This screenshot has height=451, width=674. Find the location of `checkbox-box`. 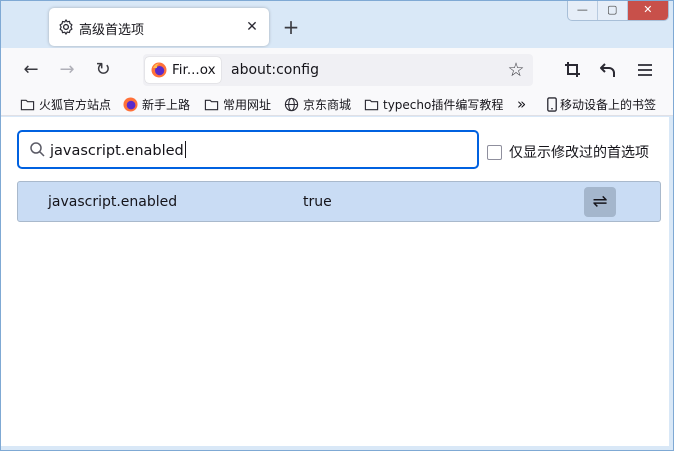

checkbox-box is located at coordinates (494, 152).